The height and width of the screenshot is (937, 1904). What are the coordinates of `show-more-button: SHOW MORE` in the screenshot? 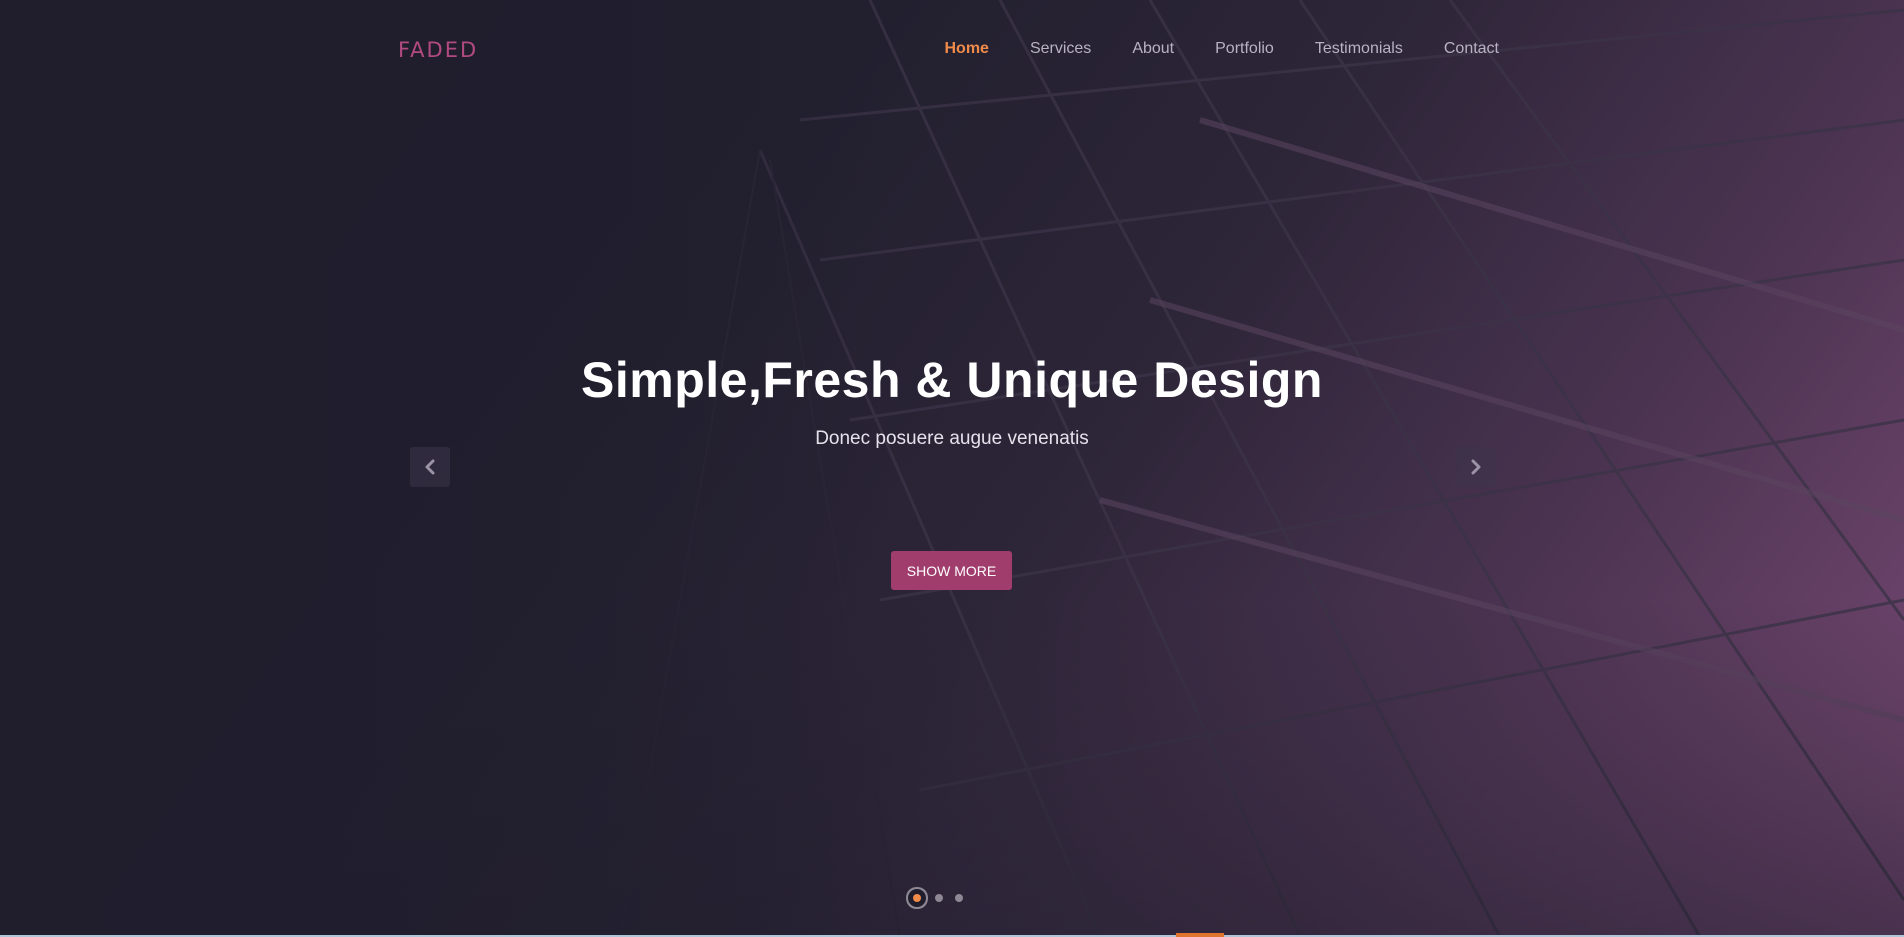 It's located at (951, 570).